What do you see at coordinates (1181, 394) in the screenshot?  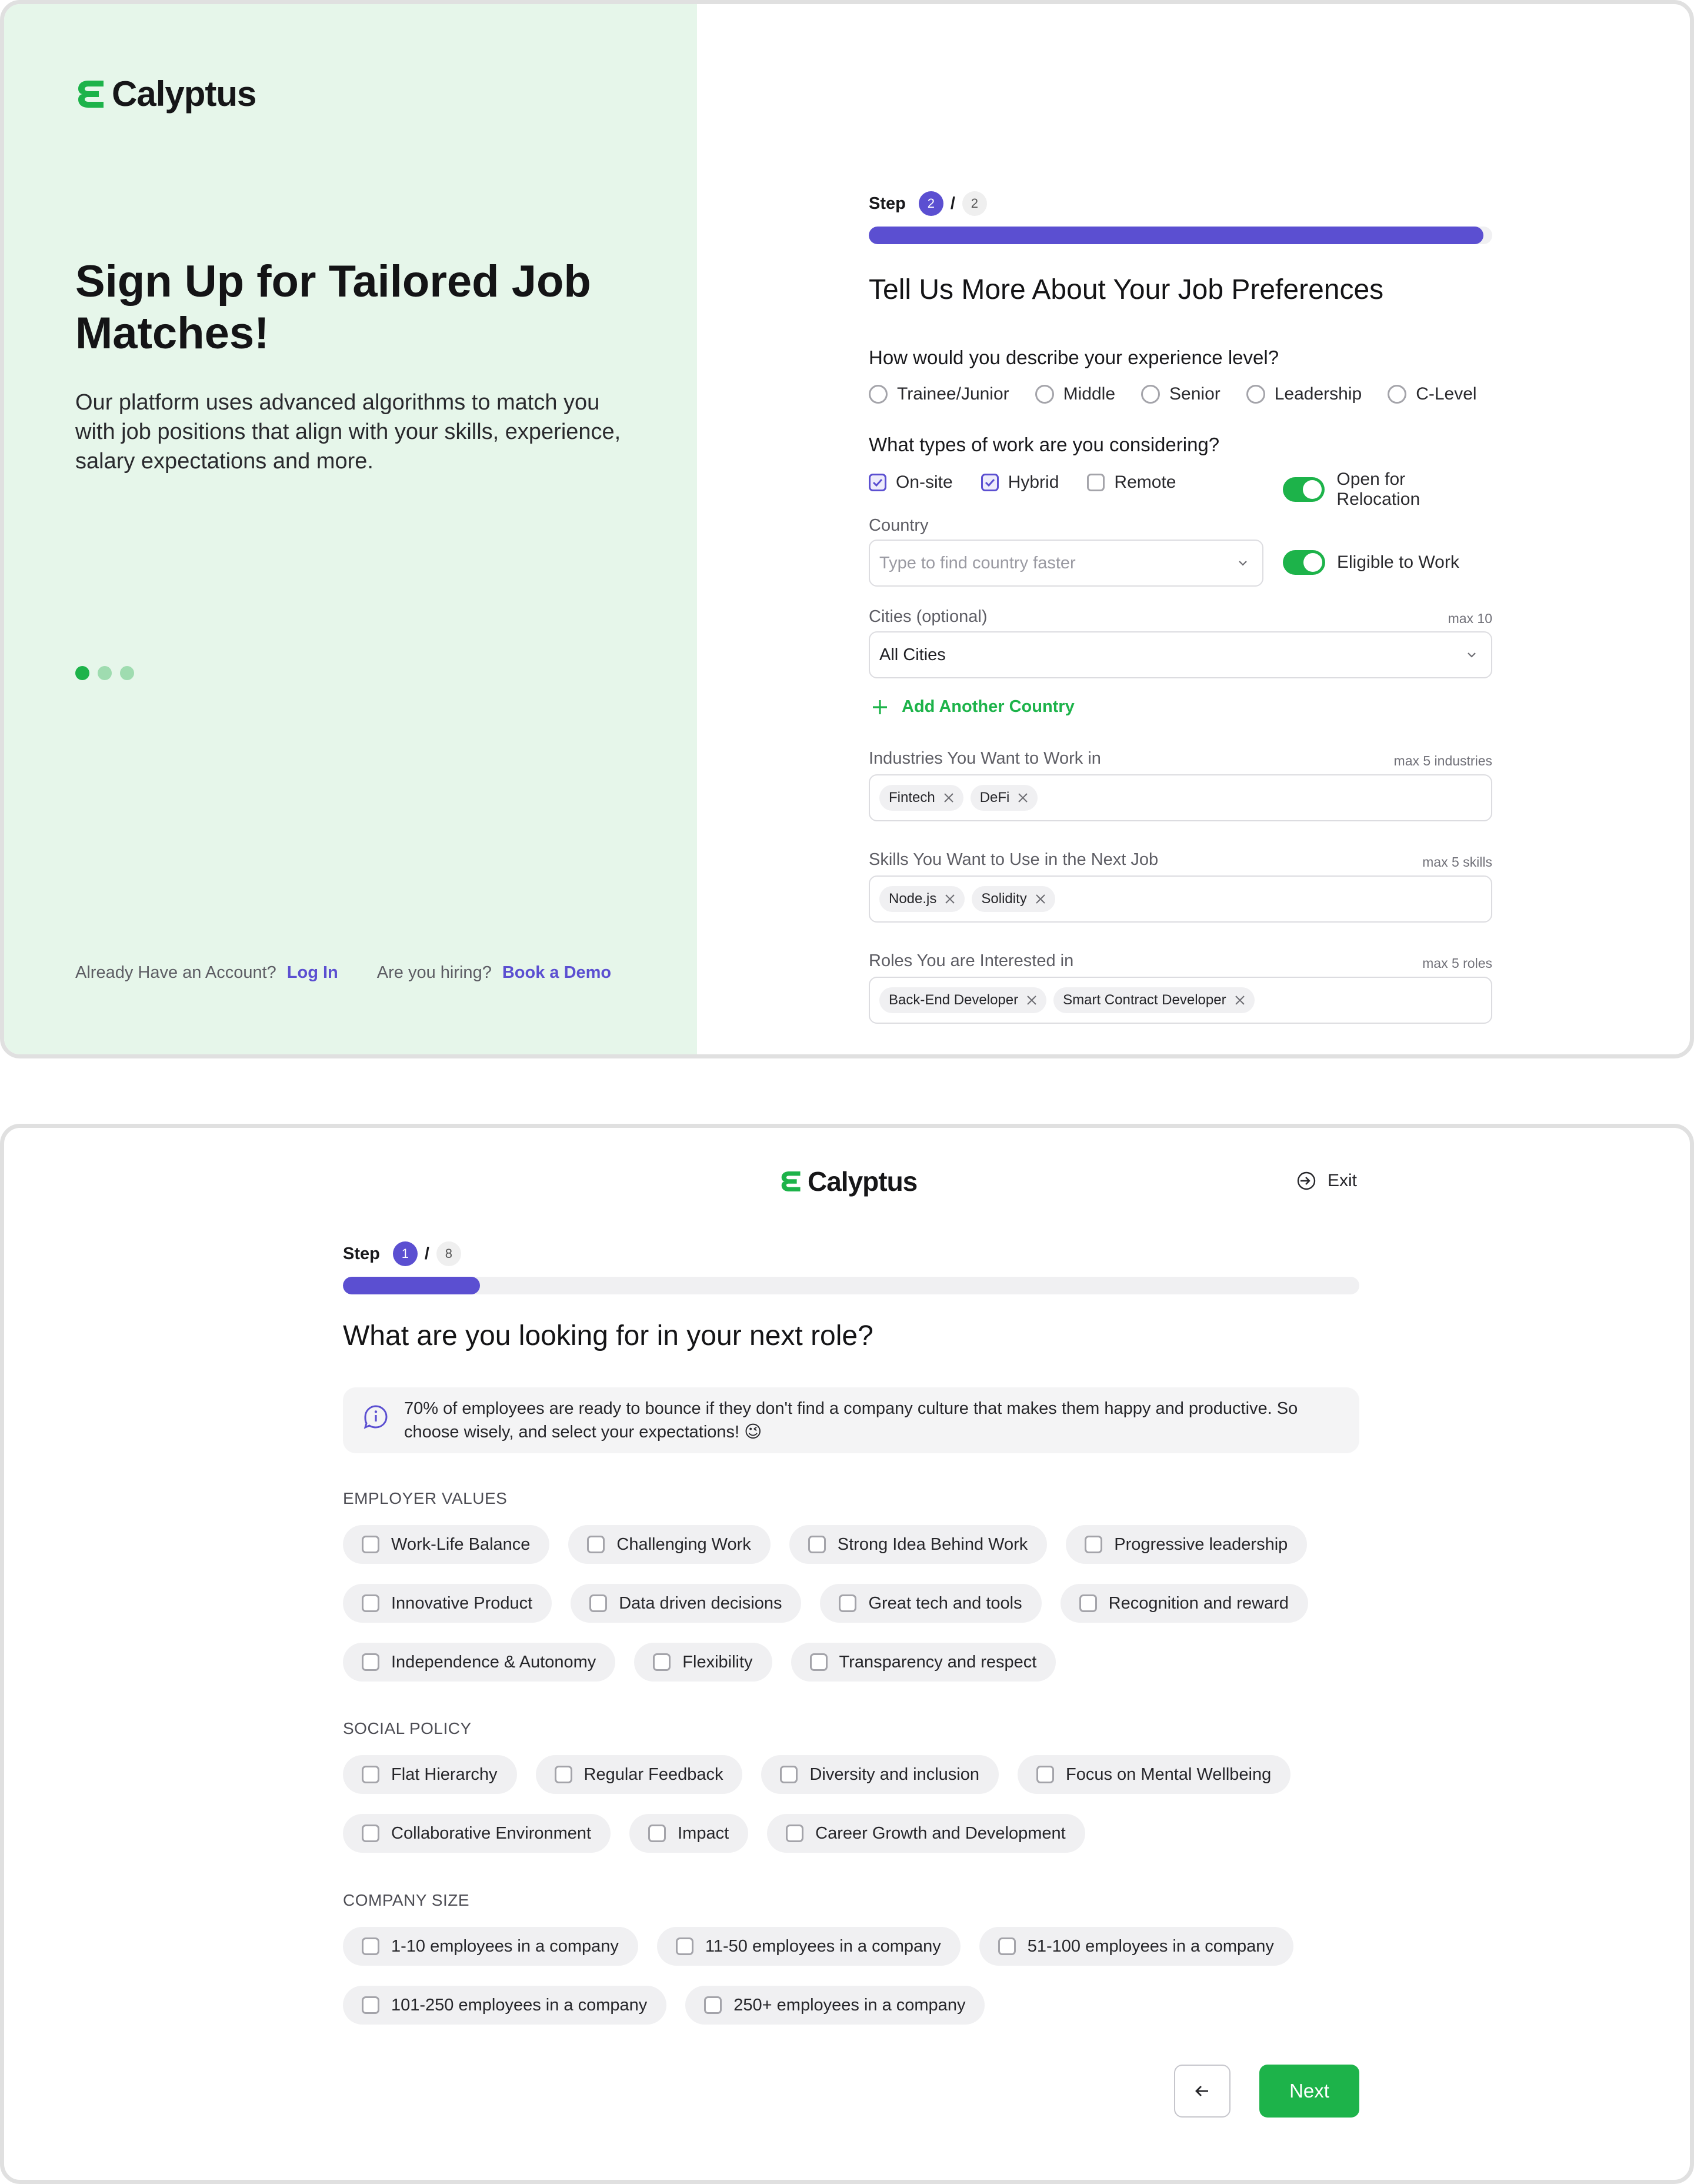 I see `experience-option-senior: Senior` at bounding box center [1181, 394].